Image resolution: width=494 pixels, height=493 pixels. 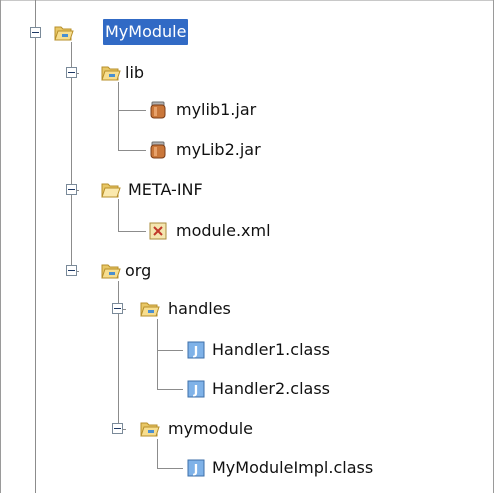 I want to click on tree-node-handler1-class: Handler1.class, so click(x=271, y=350).